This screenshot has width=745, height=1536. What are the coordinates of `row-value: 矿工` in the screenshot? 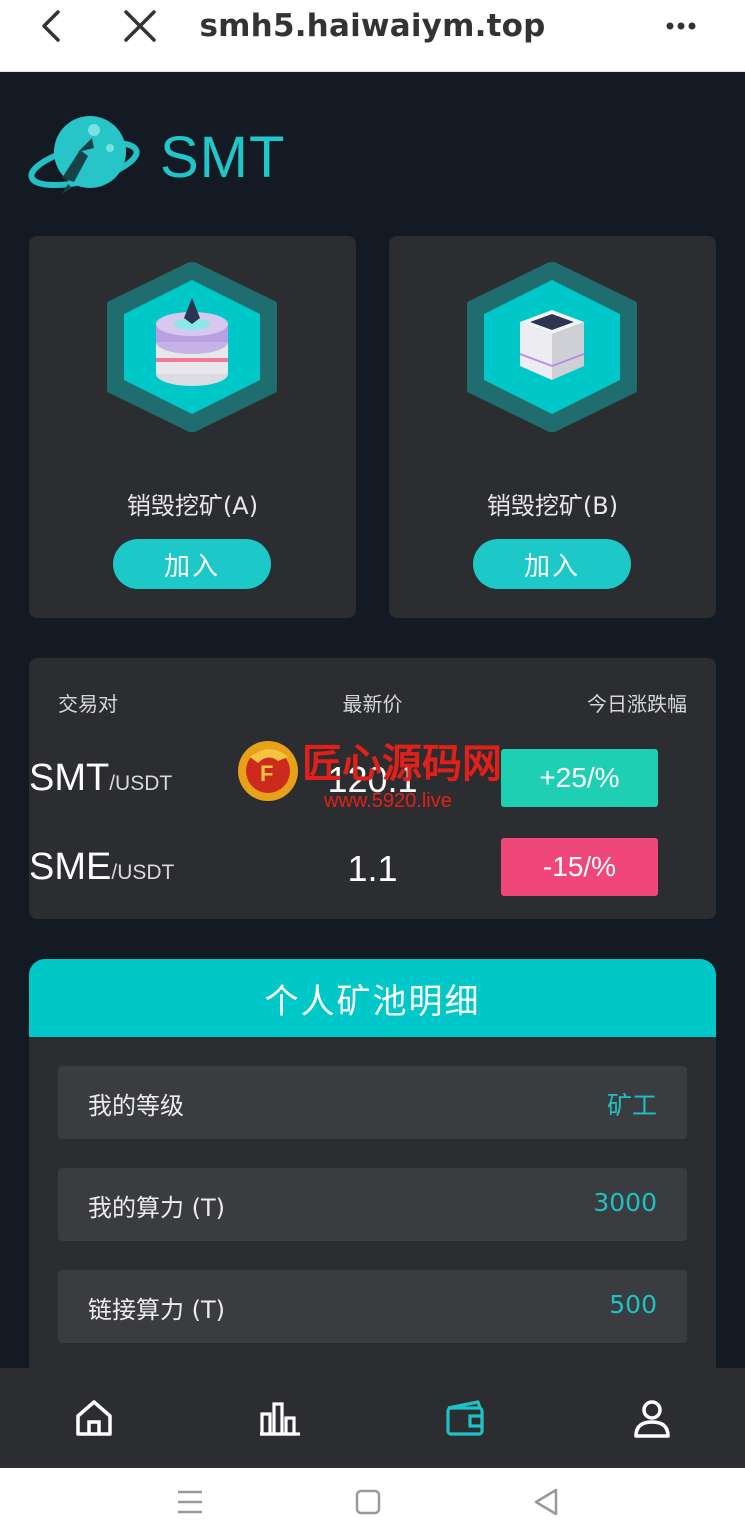 It's located at (631, 1105).